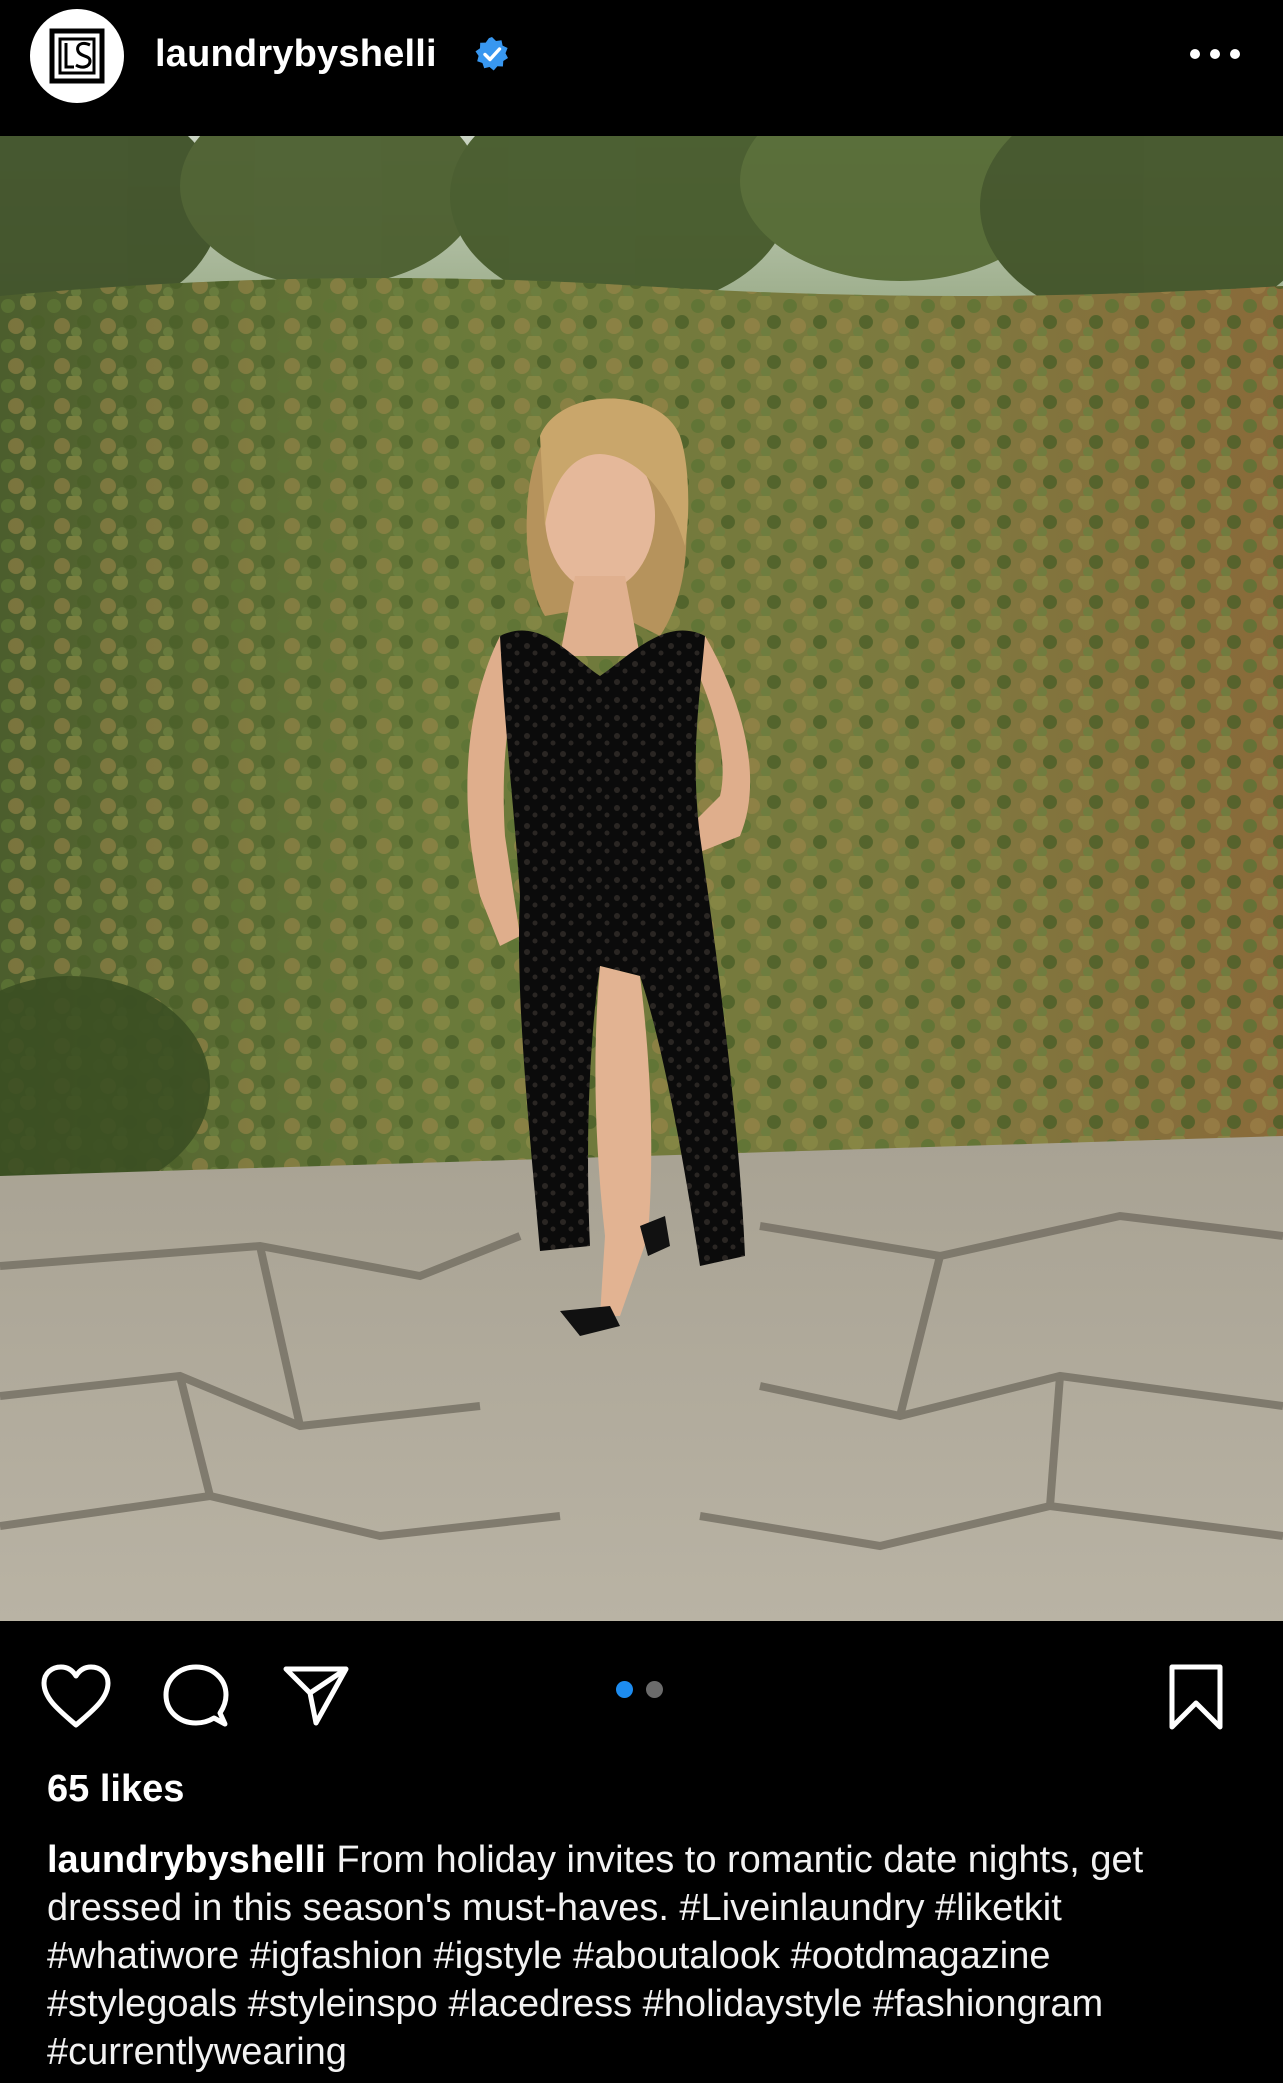  What do you see at coordinates (491, 54) in the screenshot?
I see `verified-badge-icon` at bounding box center [491, 54].